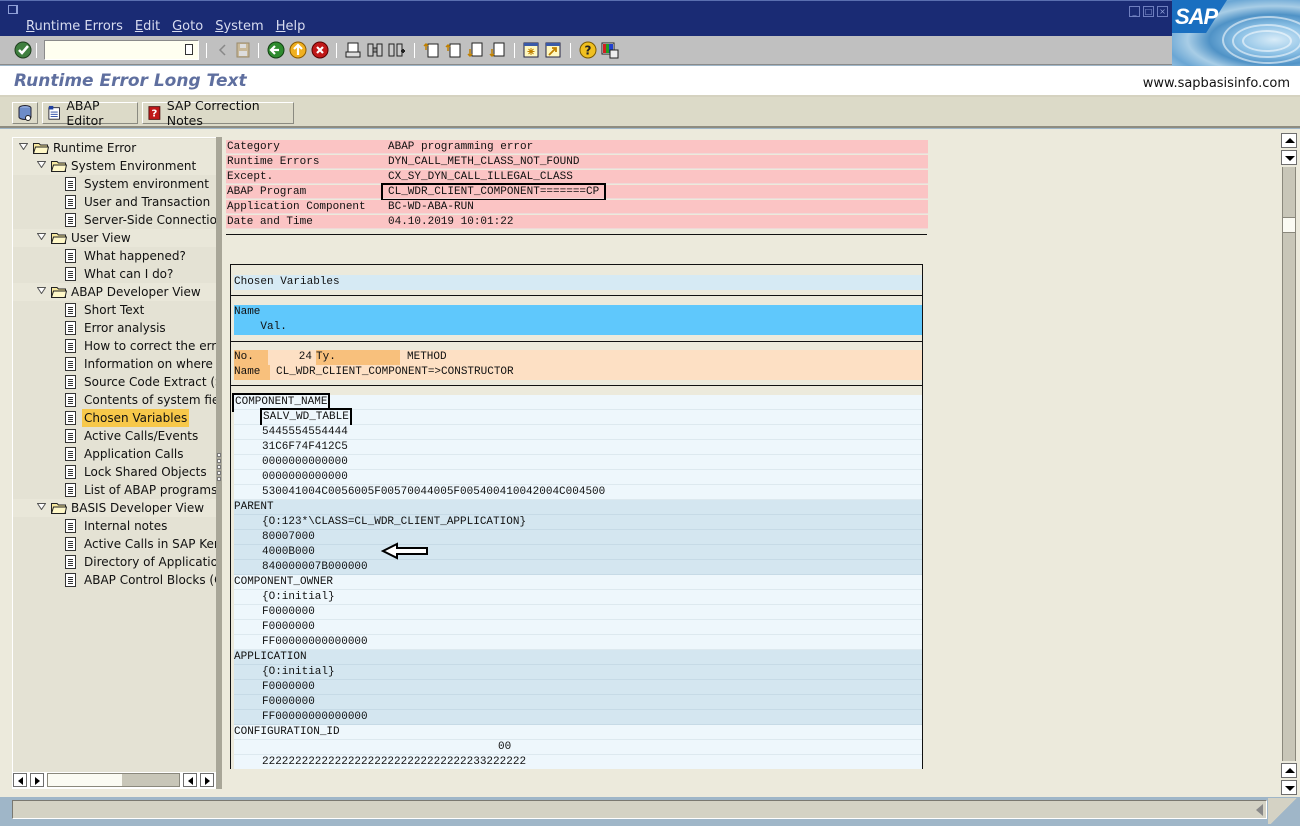 This screenshot has height=826, width=1300. I want to click on print-icon, so click(353, 50).